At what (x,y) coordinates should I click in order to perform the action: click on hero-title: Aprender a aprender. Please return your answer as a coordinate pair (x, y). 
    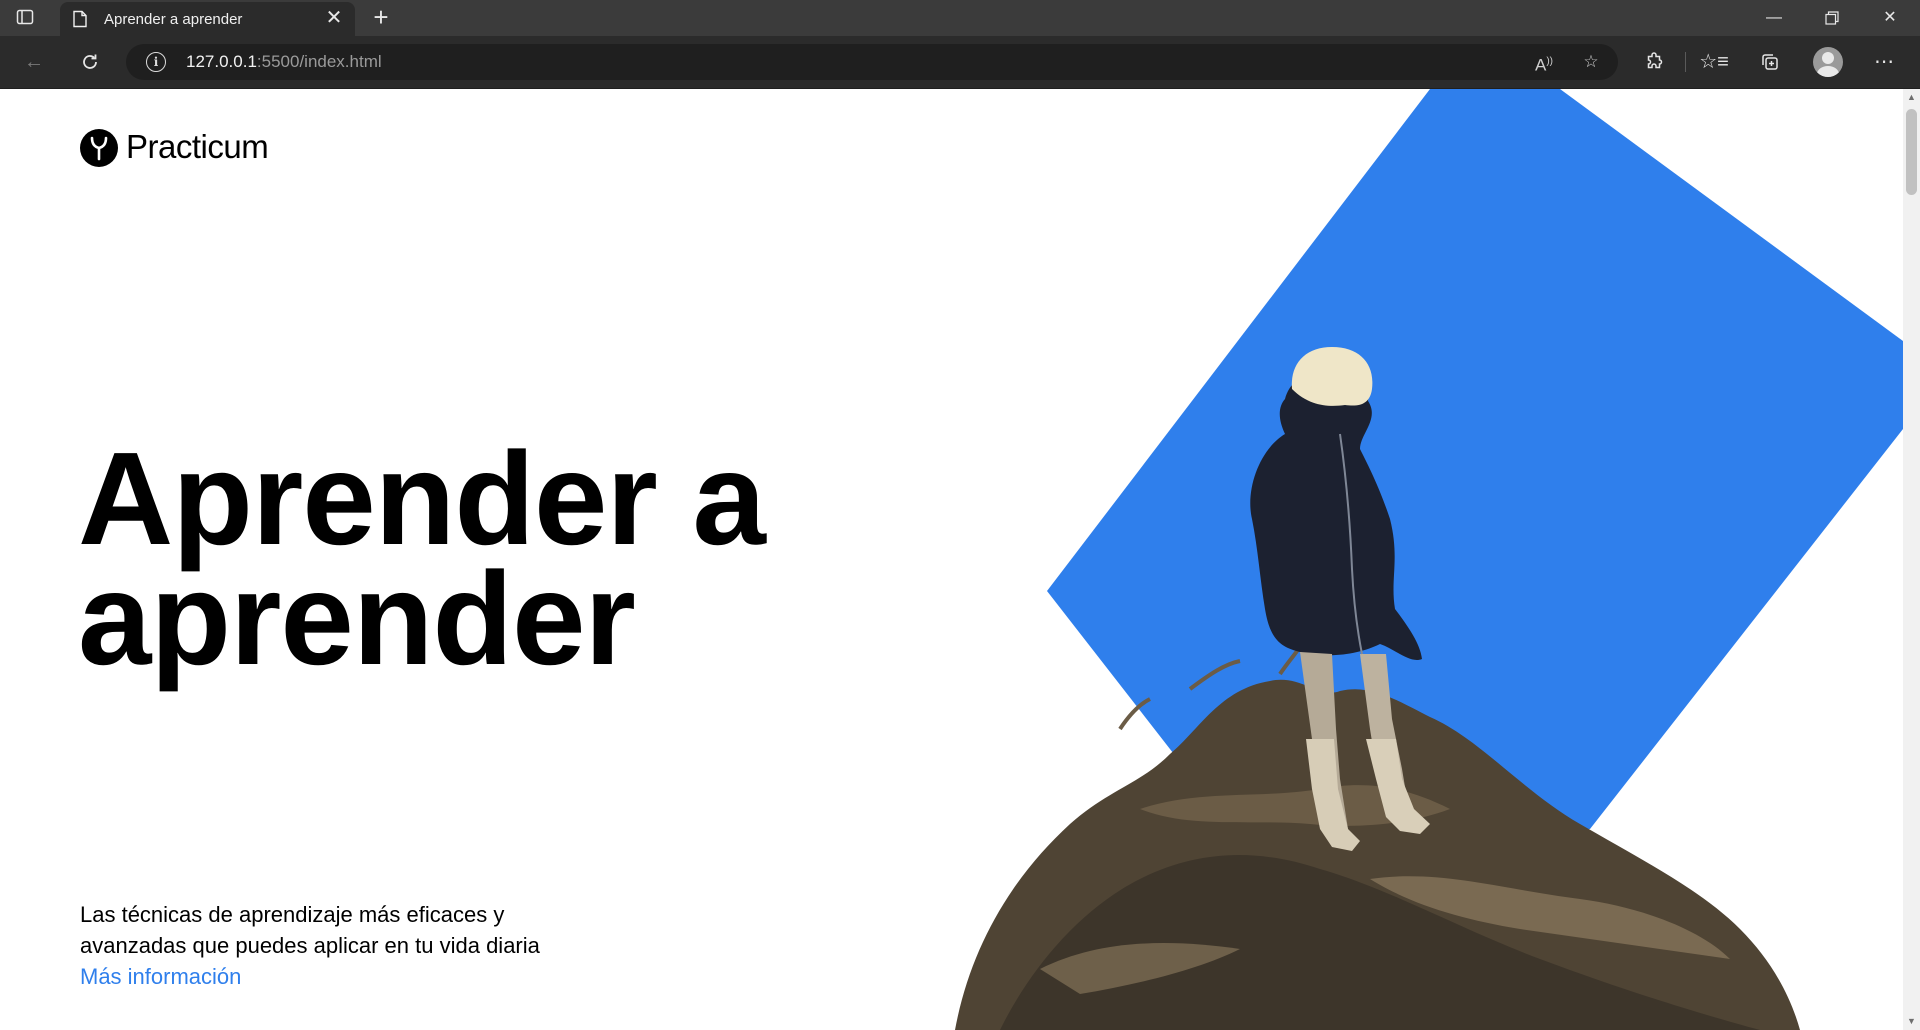
    Looking at the image, I should click on (422, 558).